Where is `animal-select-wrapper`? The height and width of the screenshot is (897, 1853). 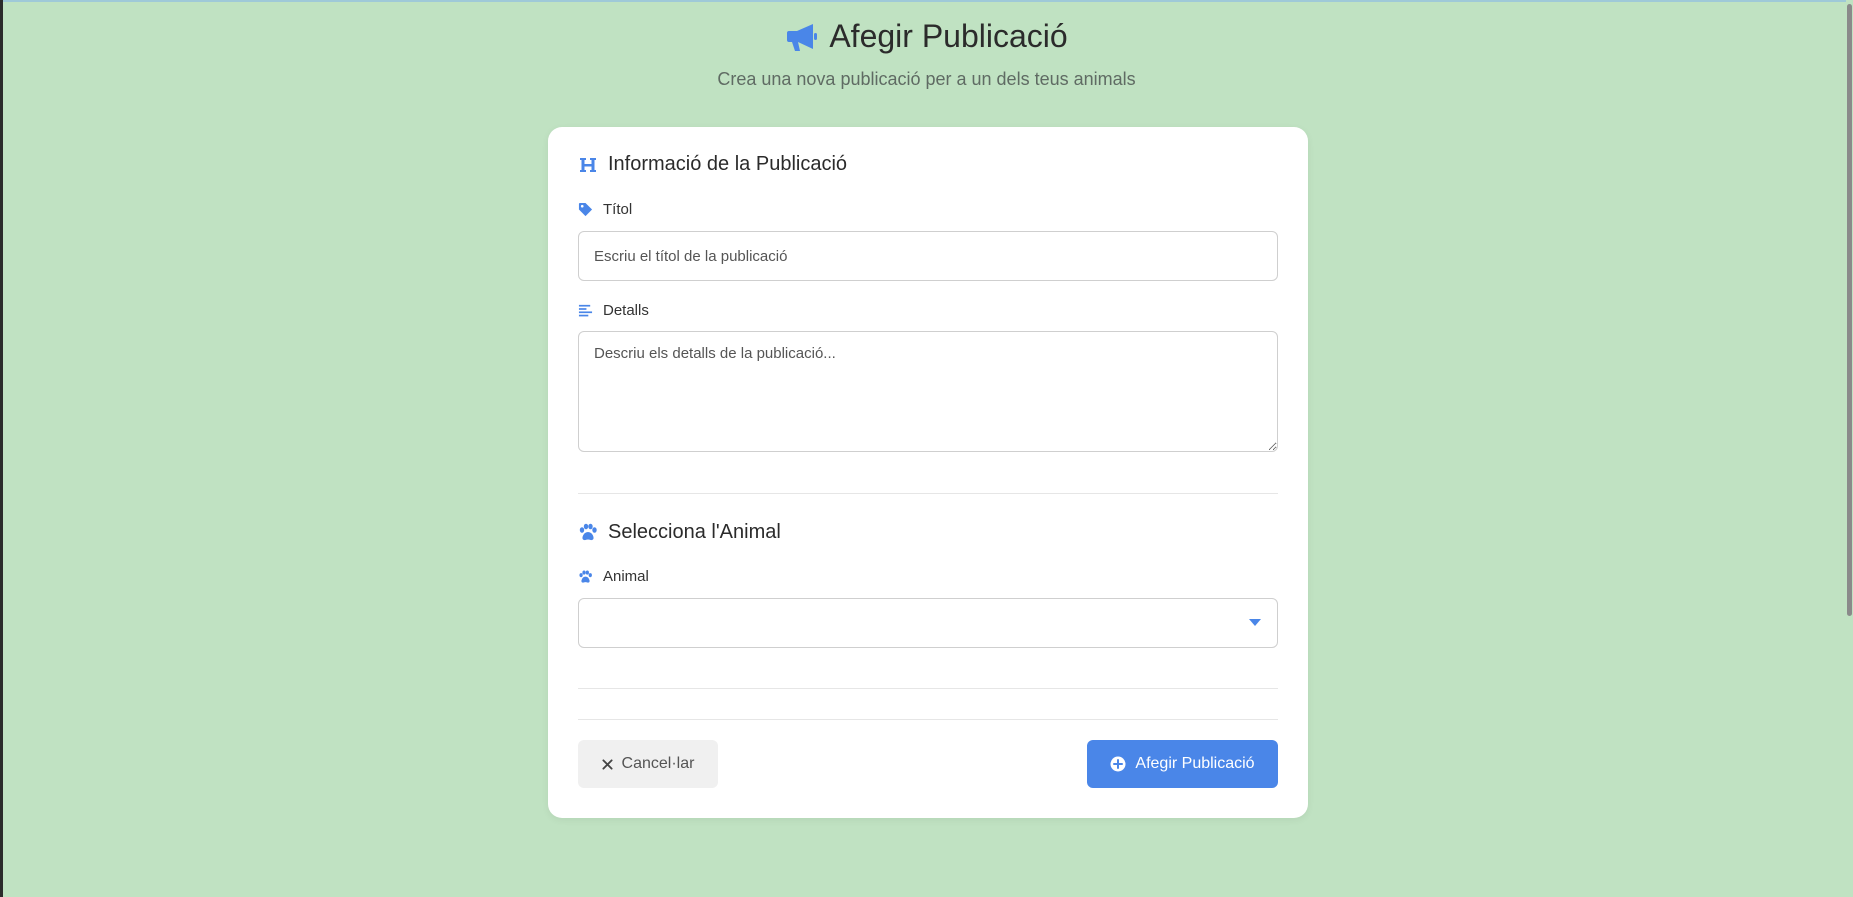 animal-select-wrapper is located at coordinates (928, 623).